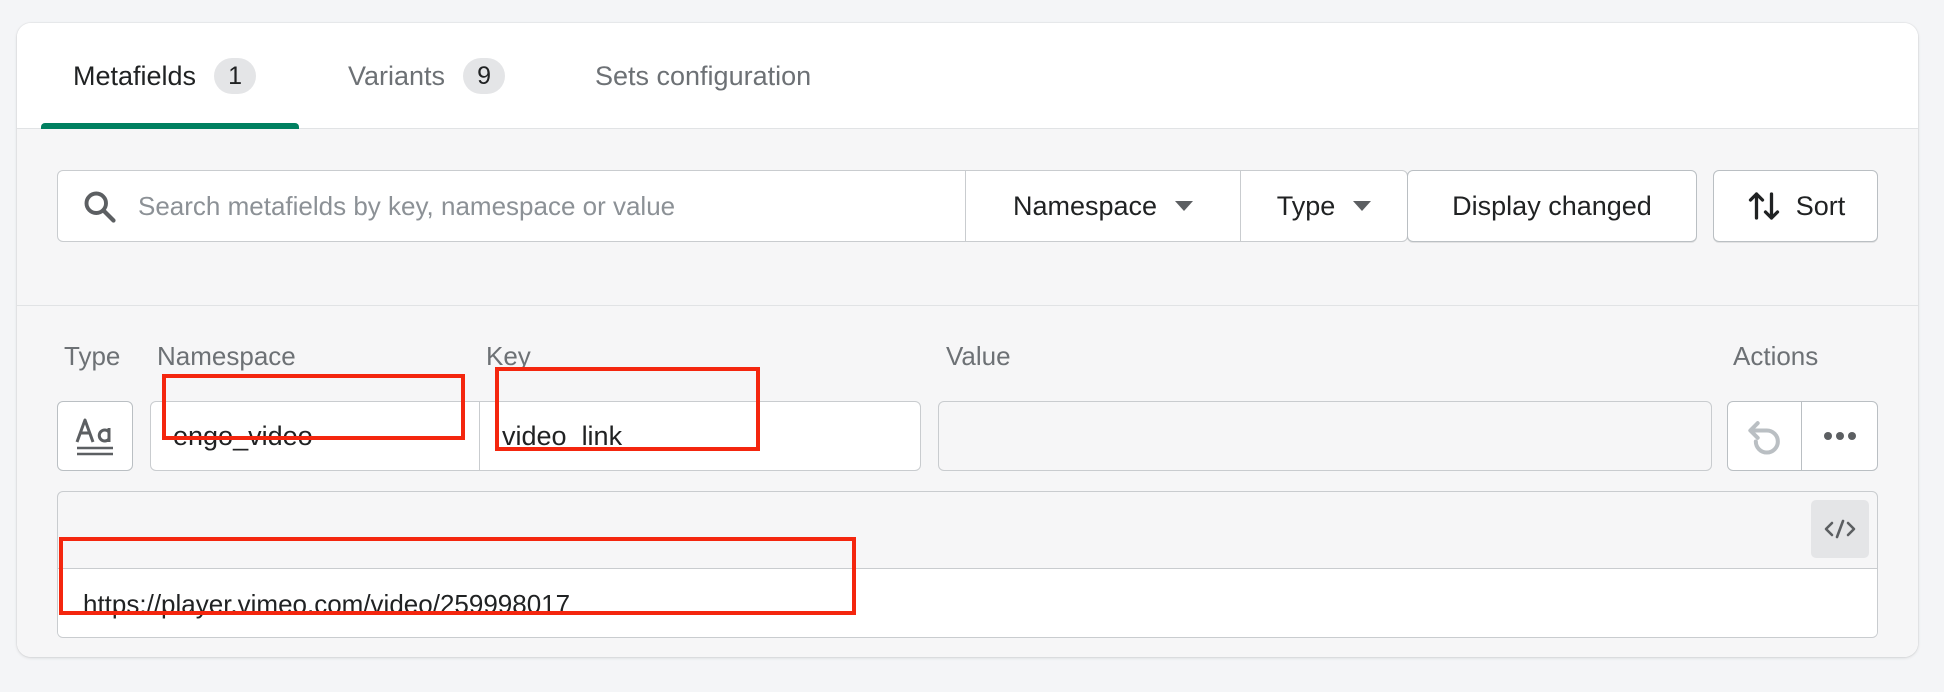 The image size is (1944, 692). I want to click on search-field, so click(511, 206).